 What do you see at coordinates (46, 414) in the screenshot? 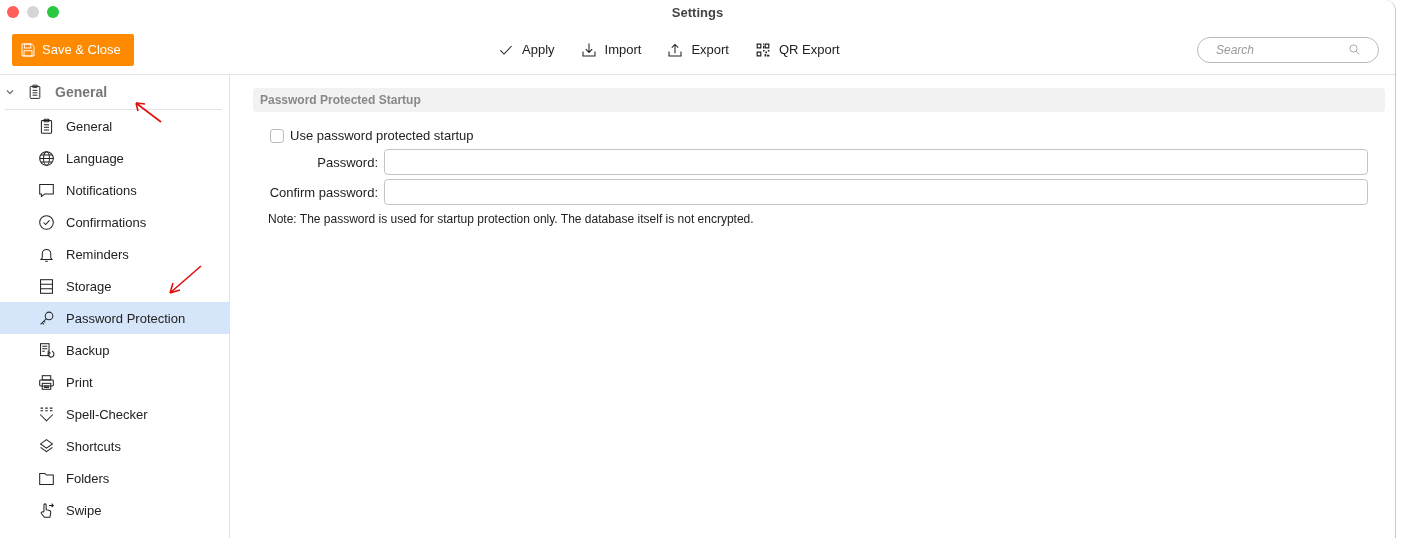
I see `check-mark-icon` at bounding box center [46, 414].